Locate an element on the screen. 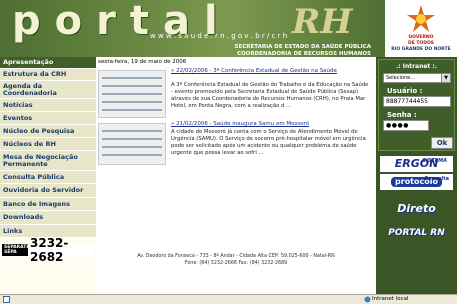 The image size is (457, 304). chevron-down-icon: ▼ is located at coordinates (445, 78).